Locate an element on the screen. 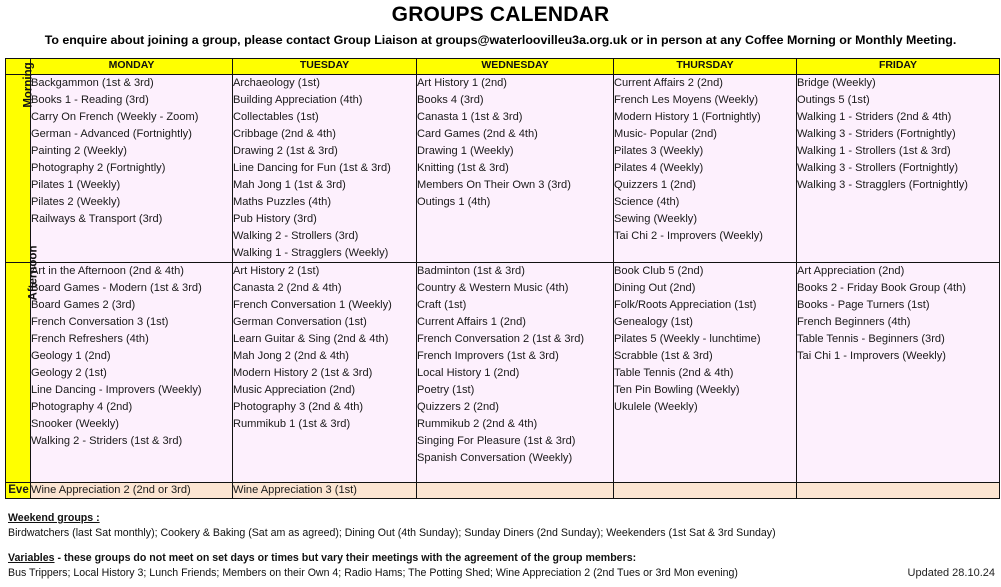  group-item: Drawing 1 (Weekly) is located at coordinates (465, 151).